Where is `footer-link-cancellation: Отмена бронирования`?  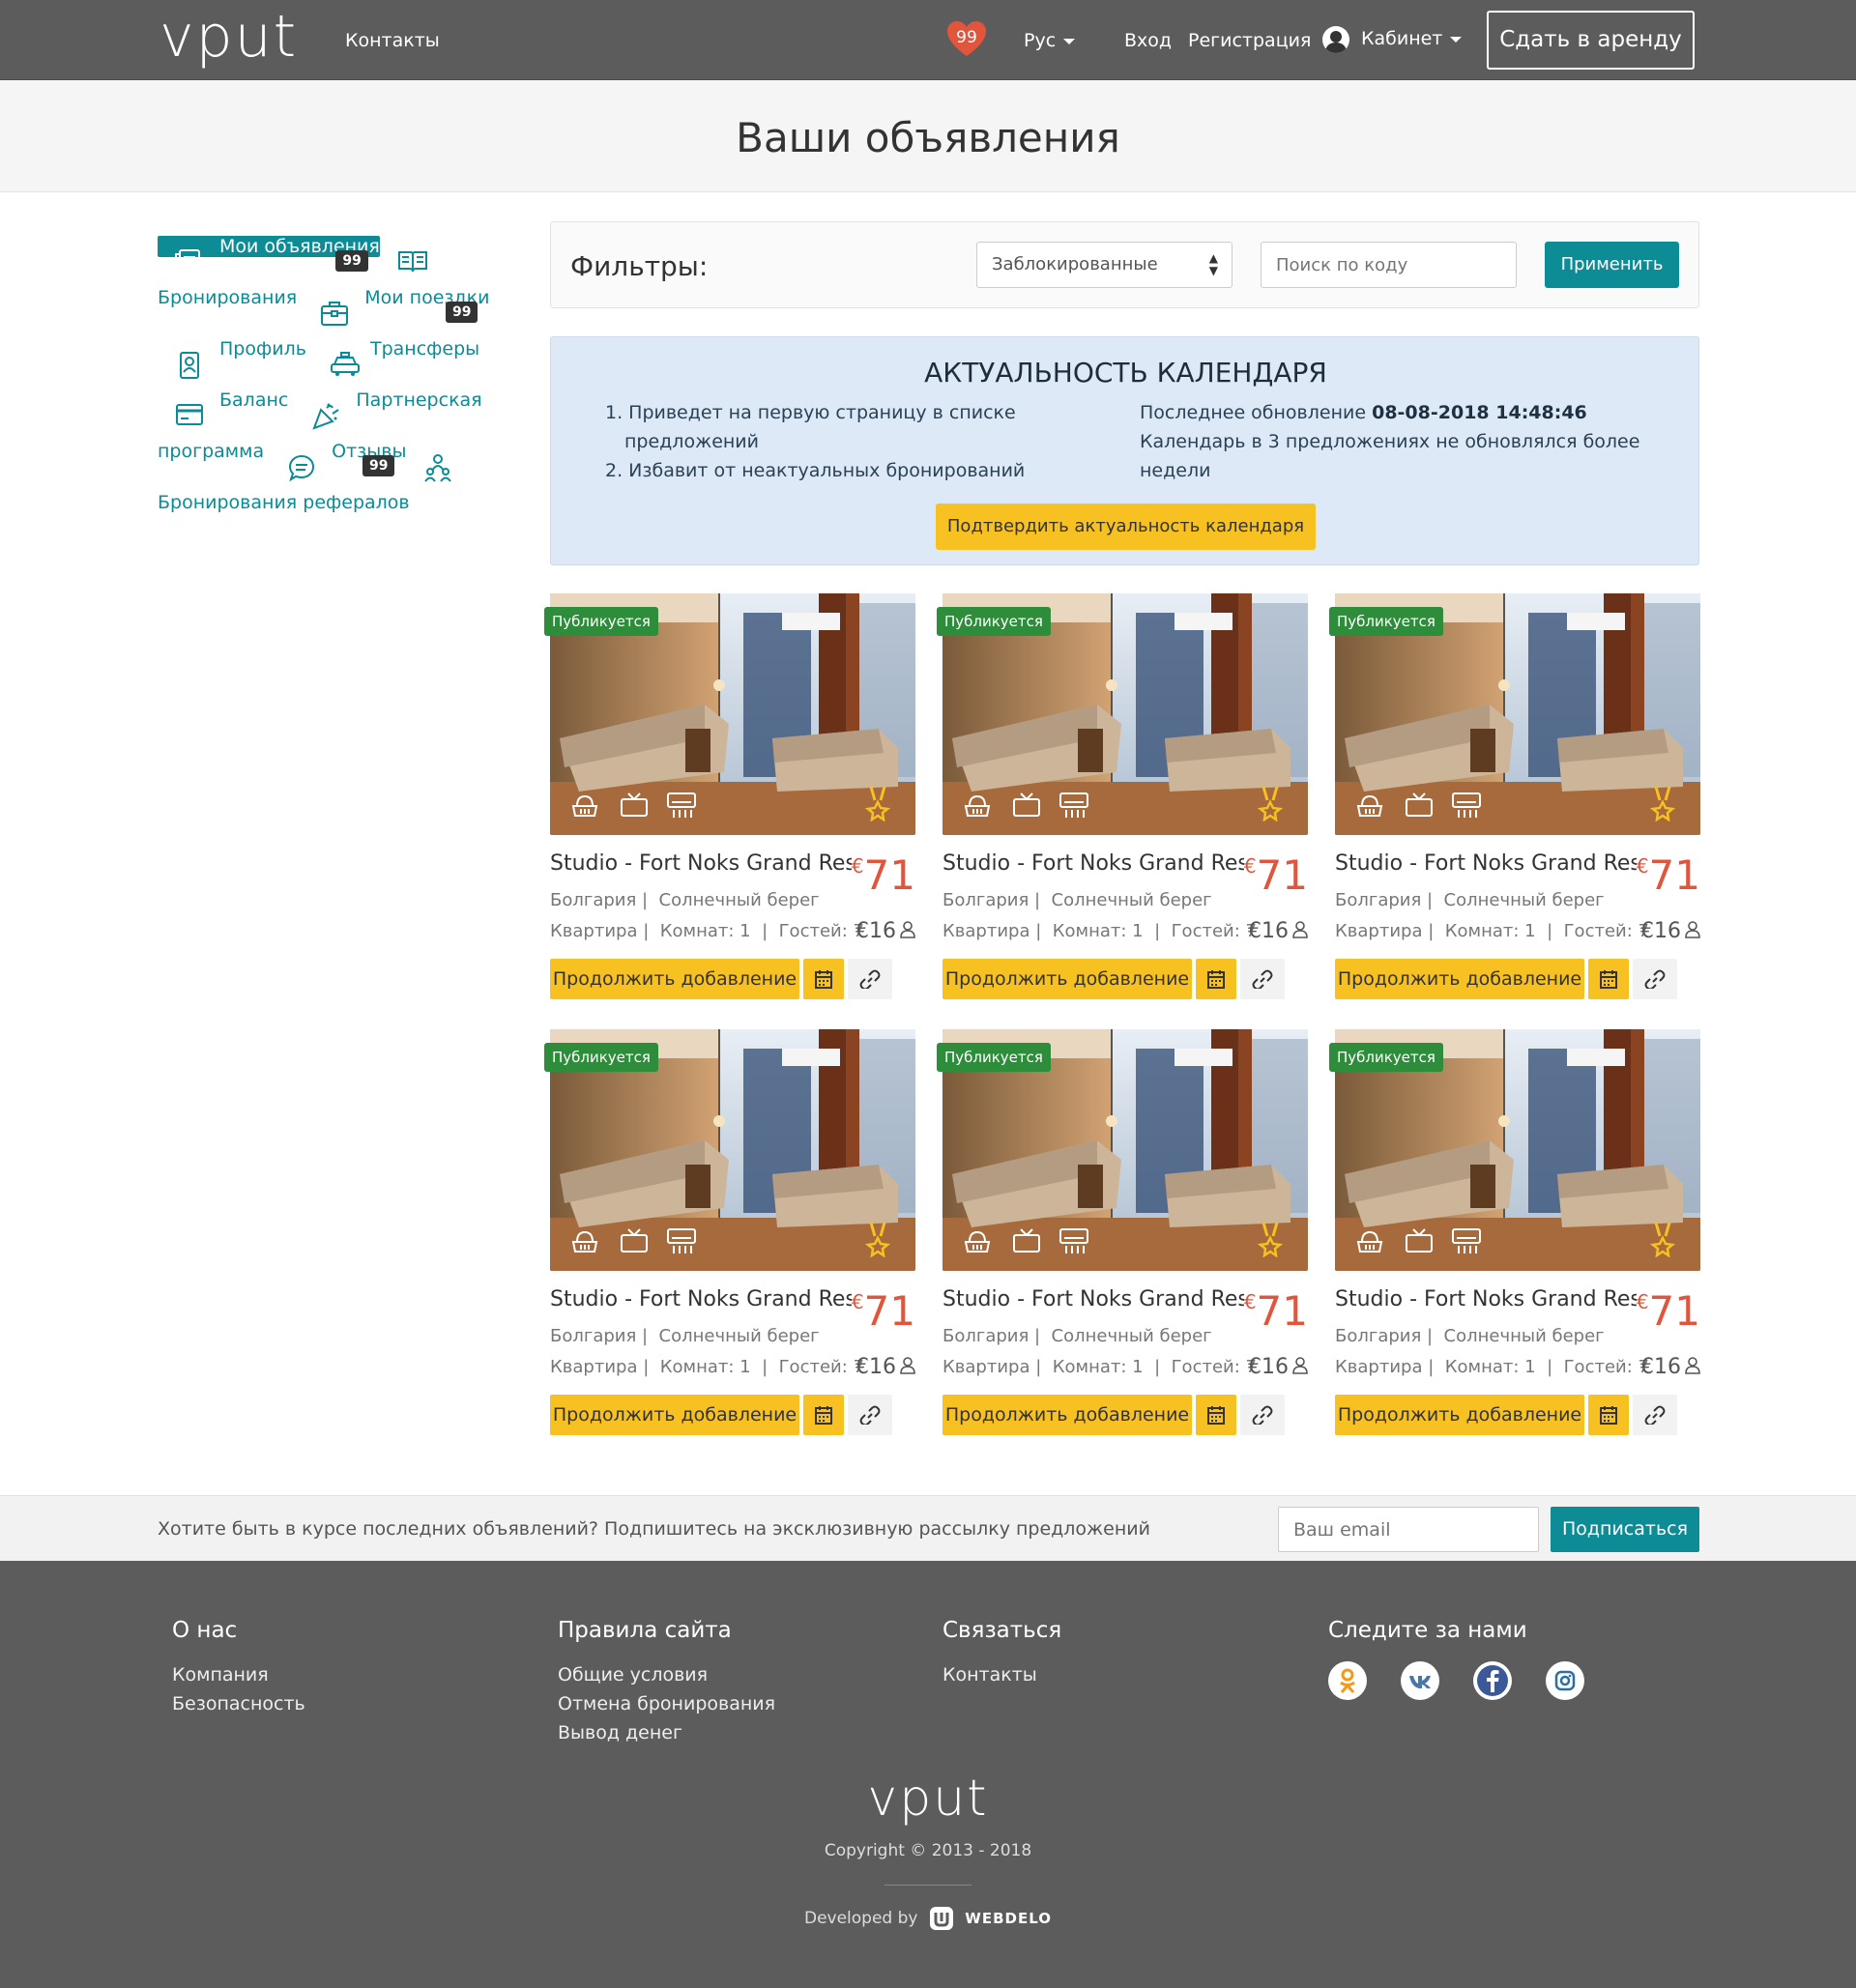
footer-link-cancellation: Отмена бронирования is located at coordinates (741, 1703).